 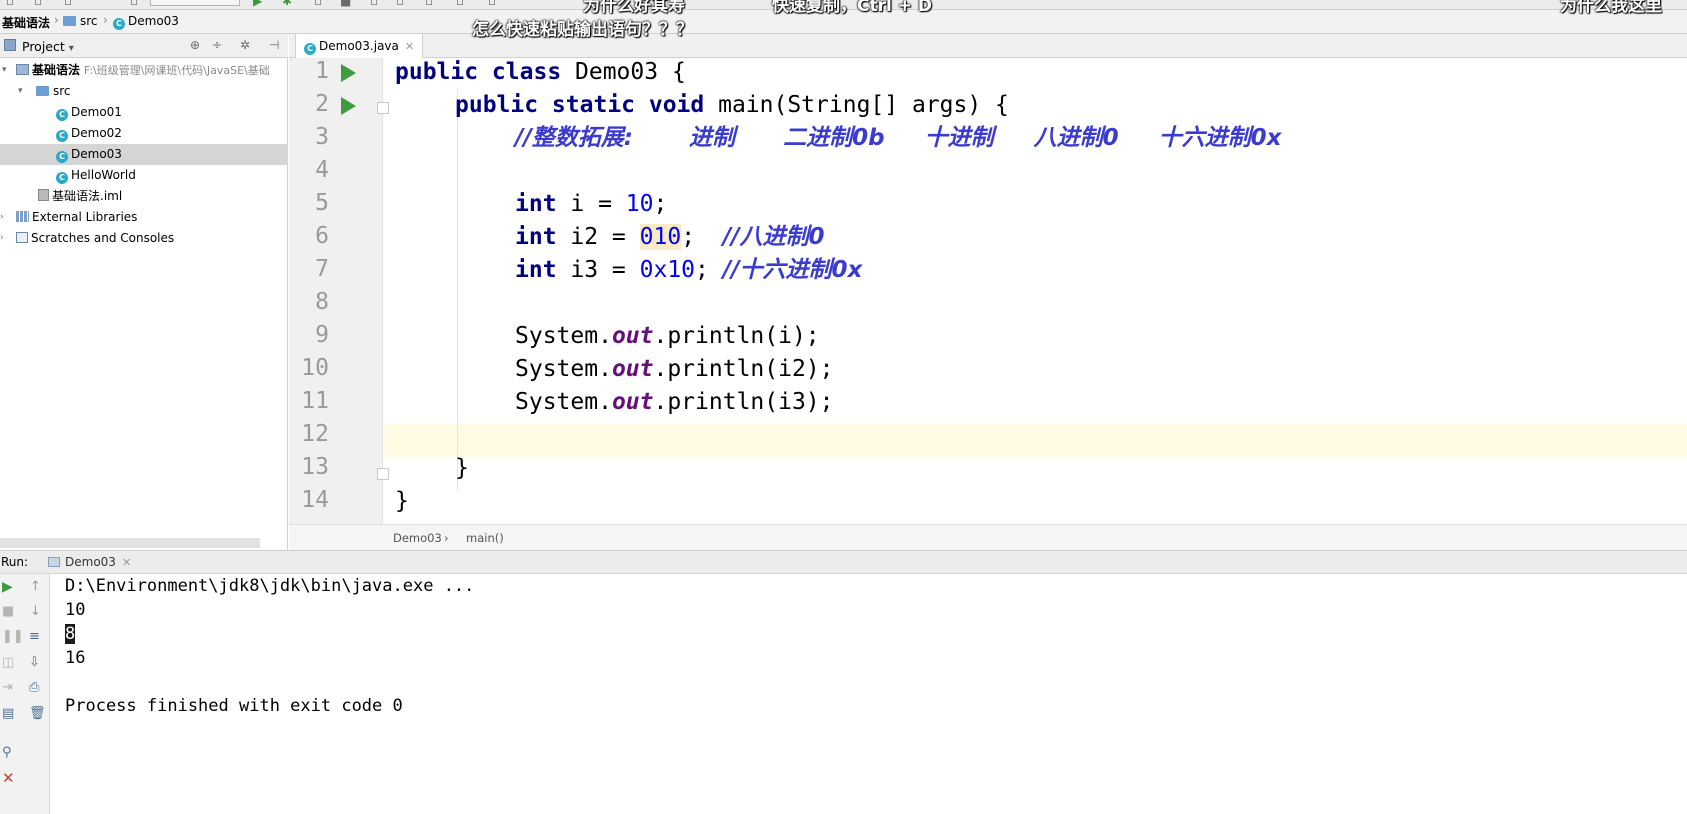 What do you see at coordinates (217, 45) in the screenshot?
I see `collapse-icon: ÷` at bounding box center [217, 45].